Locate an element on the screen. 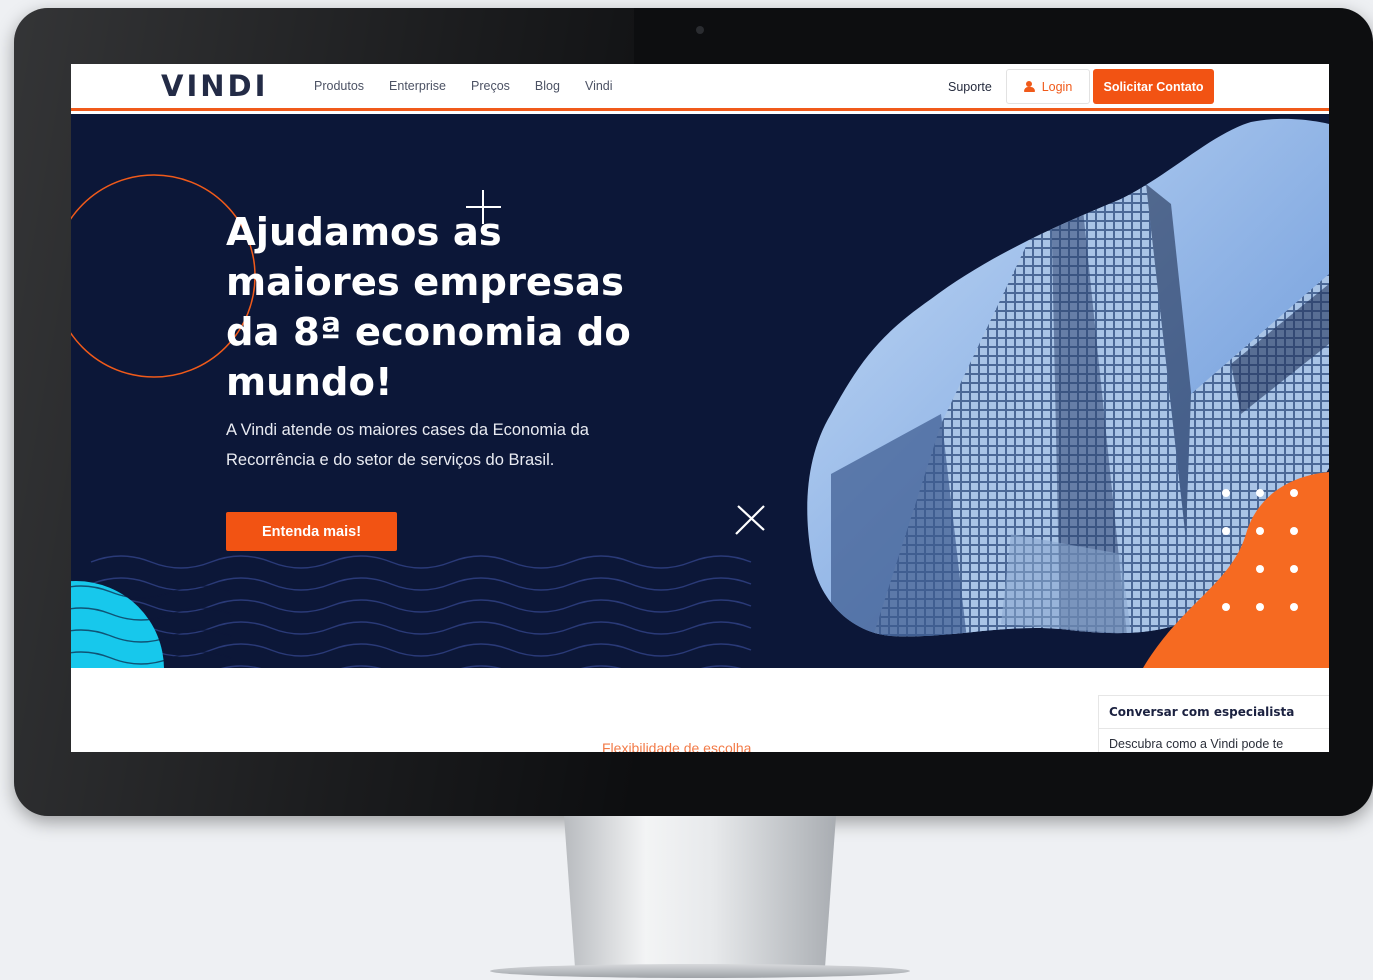 The height and width of the screenshot is (980, 1373). nav-link-precos: Preços is located at coordinates (490, 86).